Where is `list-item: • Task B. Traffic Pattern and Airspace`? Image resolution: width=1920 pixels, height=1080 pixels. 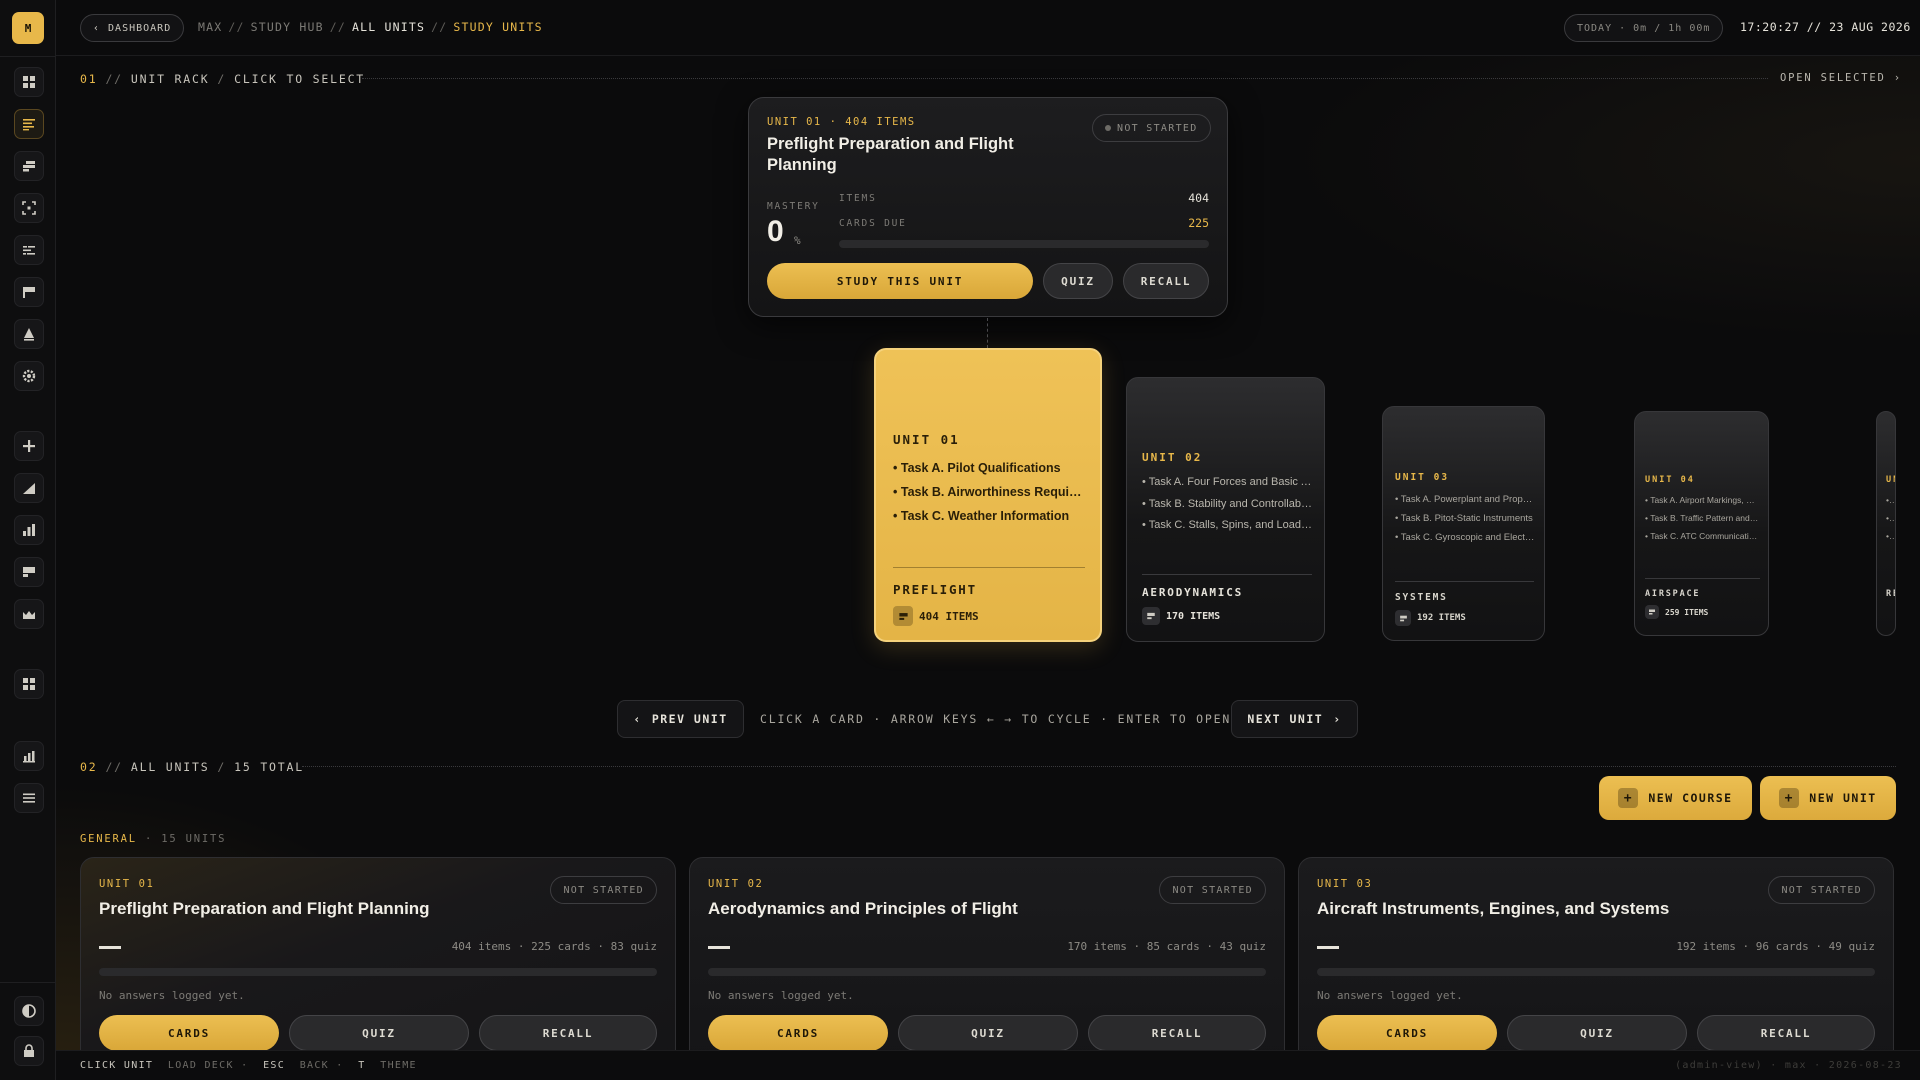 list-item: • Task B. Traffic Pattern and Airspace is located at coordinates (1702, 518).